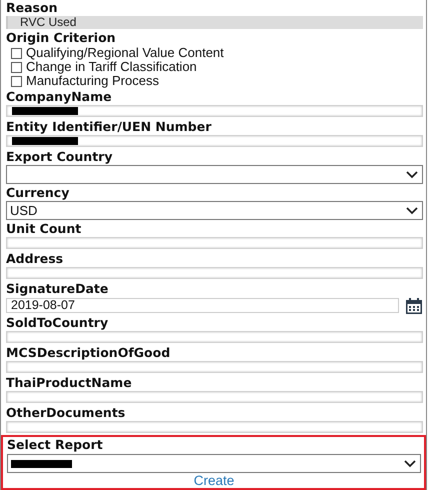 The image size is (429, 490). Describe the element at coordinates (59, 157) in the screenshot. I see `field-label: Export Country` at that location.